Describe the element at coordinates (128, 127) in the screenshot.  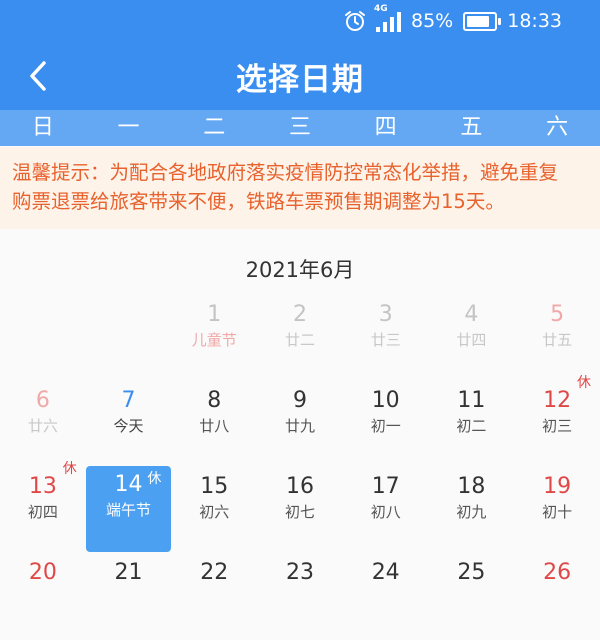
I see `weekday-mon: 一` at that location.